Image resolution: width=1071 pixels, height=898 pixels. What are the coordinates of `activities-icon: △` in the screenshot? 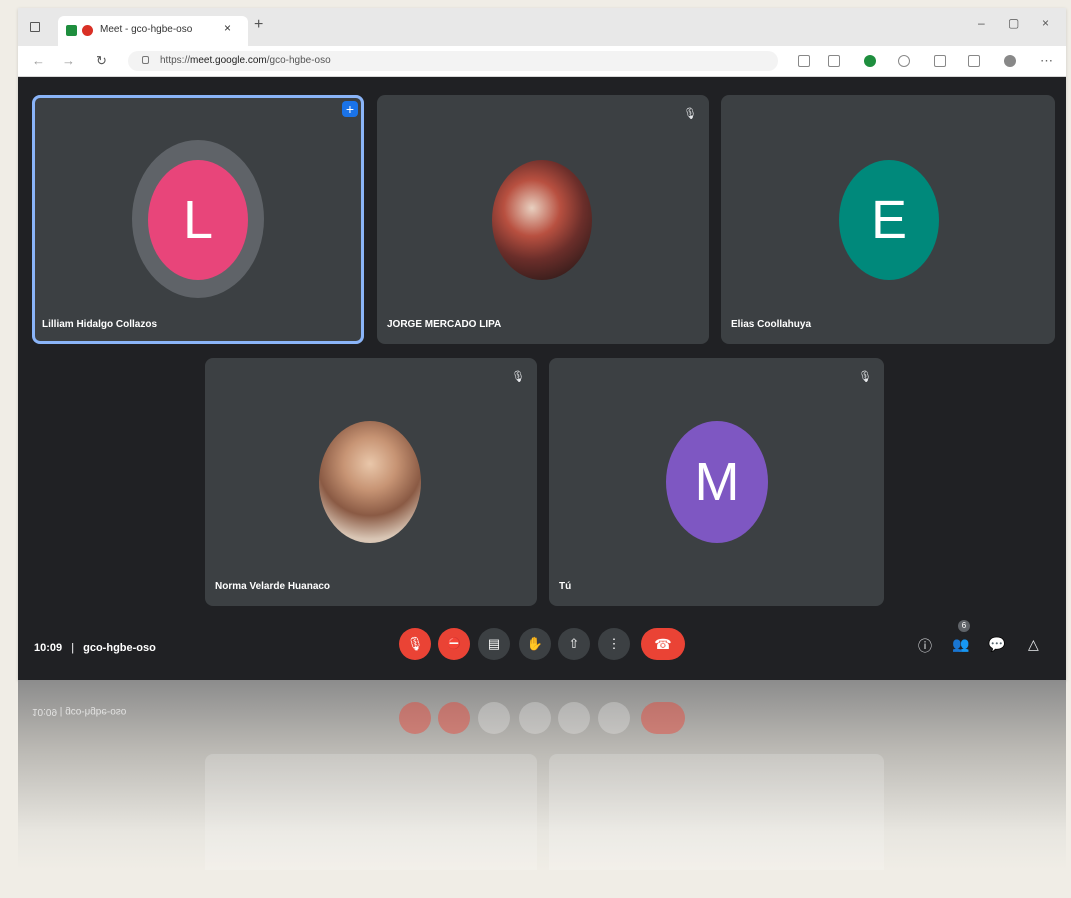 It's located at (1033, 644).